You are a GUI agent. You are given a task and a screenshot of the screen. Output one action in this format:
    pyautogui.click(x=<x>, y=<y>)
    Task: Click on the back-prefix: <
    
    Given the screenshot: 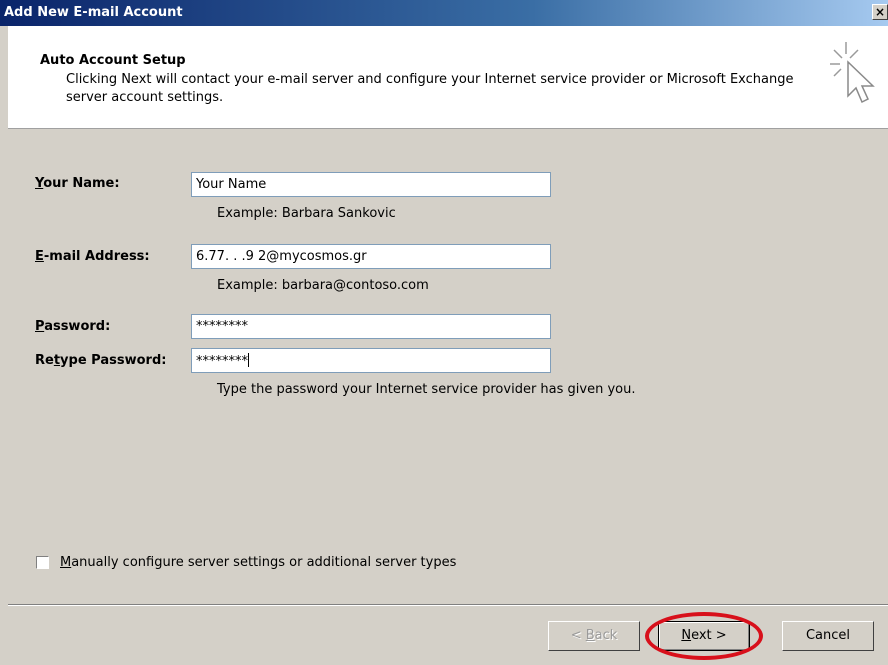 What is the action you would take?
    pyautogui.click(x=578, y=635)
    